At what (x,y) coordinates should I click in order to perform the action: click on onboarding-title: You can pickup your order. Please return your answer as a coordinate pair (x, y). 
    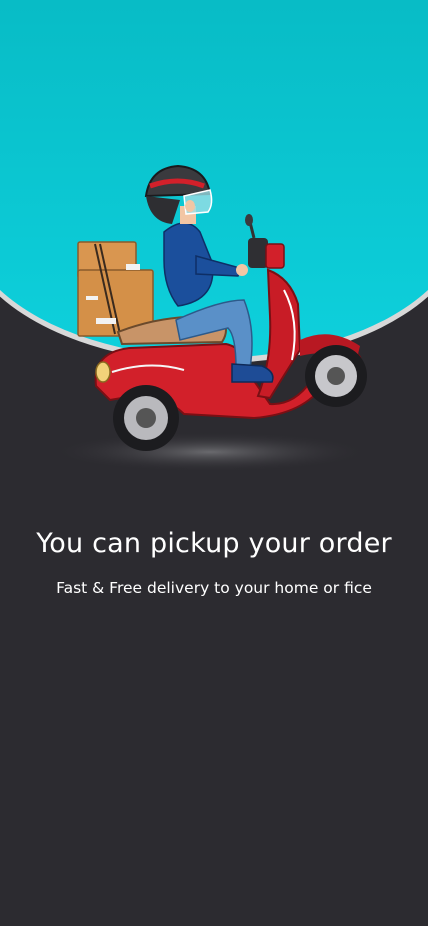
    Looking at the image, I should click on (214, 543).